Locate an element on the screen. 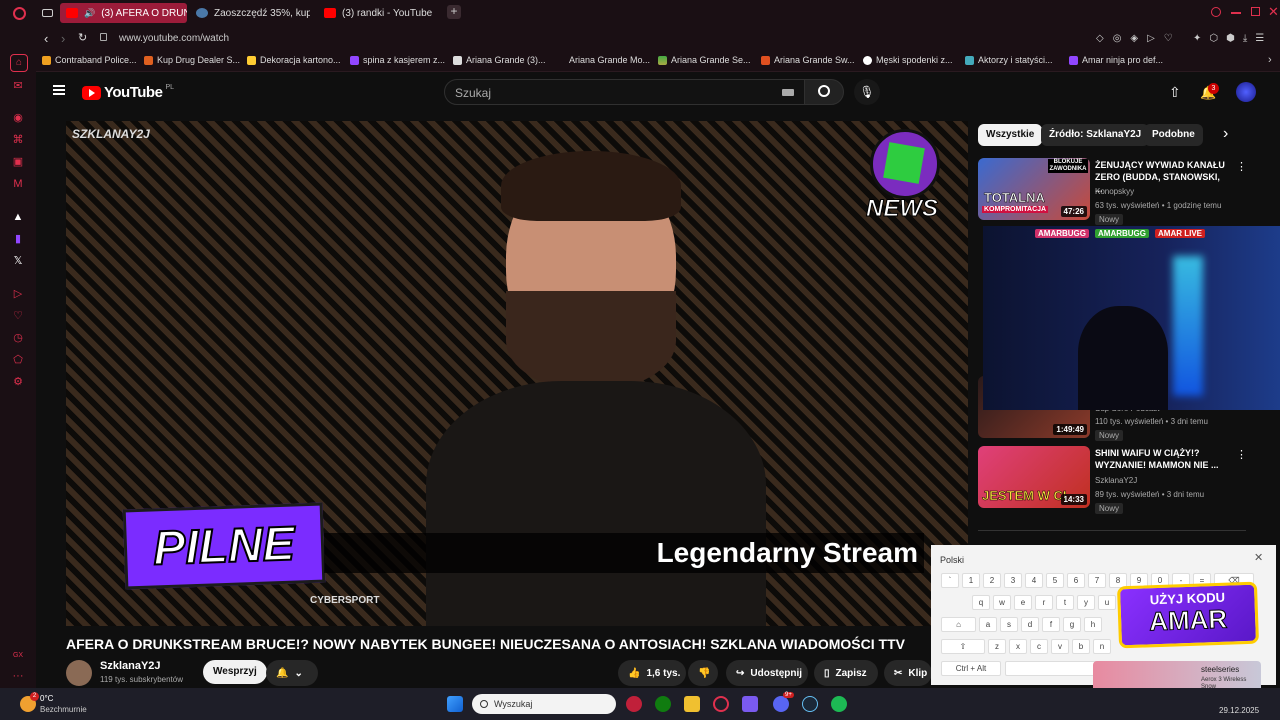 This screenshot has width=1280, height=720. key: b is located at coordinates (1081, 646).